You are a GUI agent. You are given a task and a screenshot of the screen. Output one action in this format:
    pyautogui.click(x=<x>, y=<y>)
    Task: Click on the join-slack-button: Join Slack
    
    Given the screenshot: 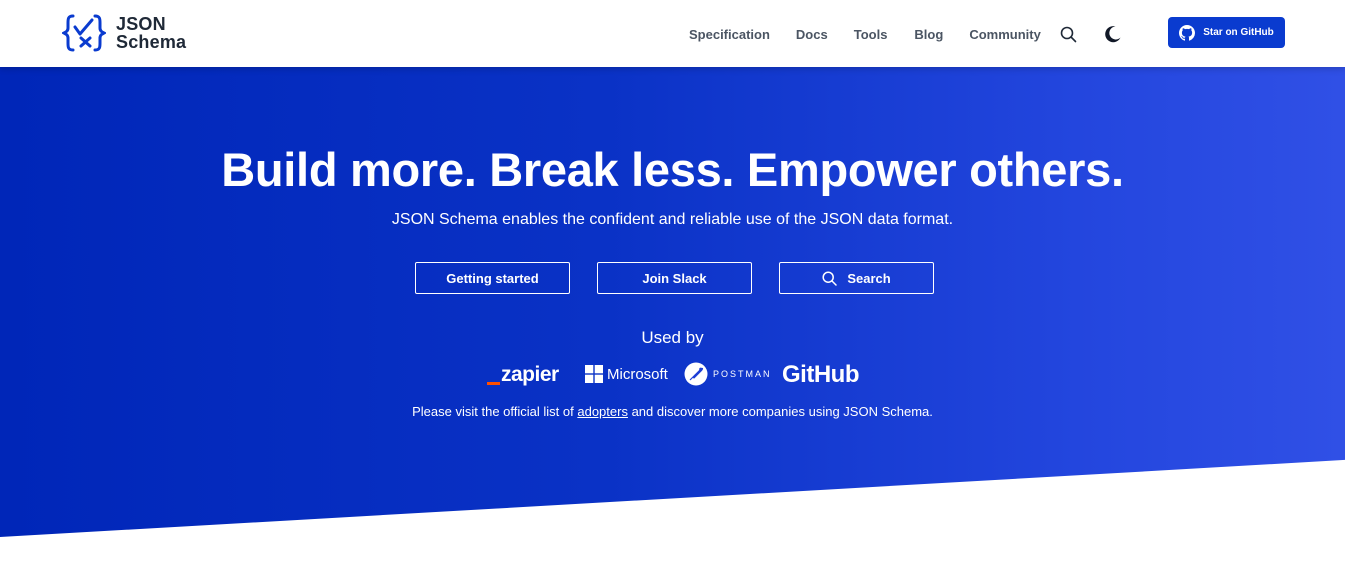 What is the action you would take?
    pyautogui.click(x=674, y=278)
    